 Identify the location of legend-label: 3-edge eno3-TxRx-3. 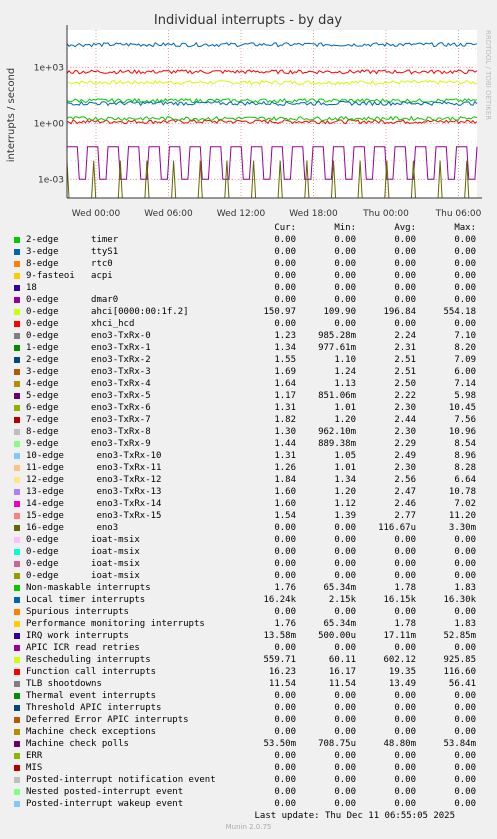
(88, 372).